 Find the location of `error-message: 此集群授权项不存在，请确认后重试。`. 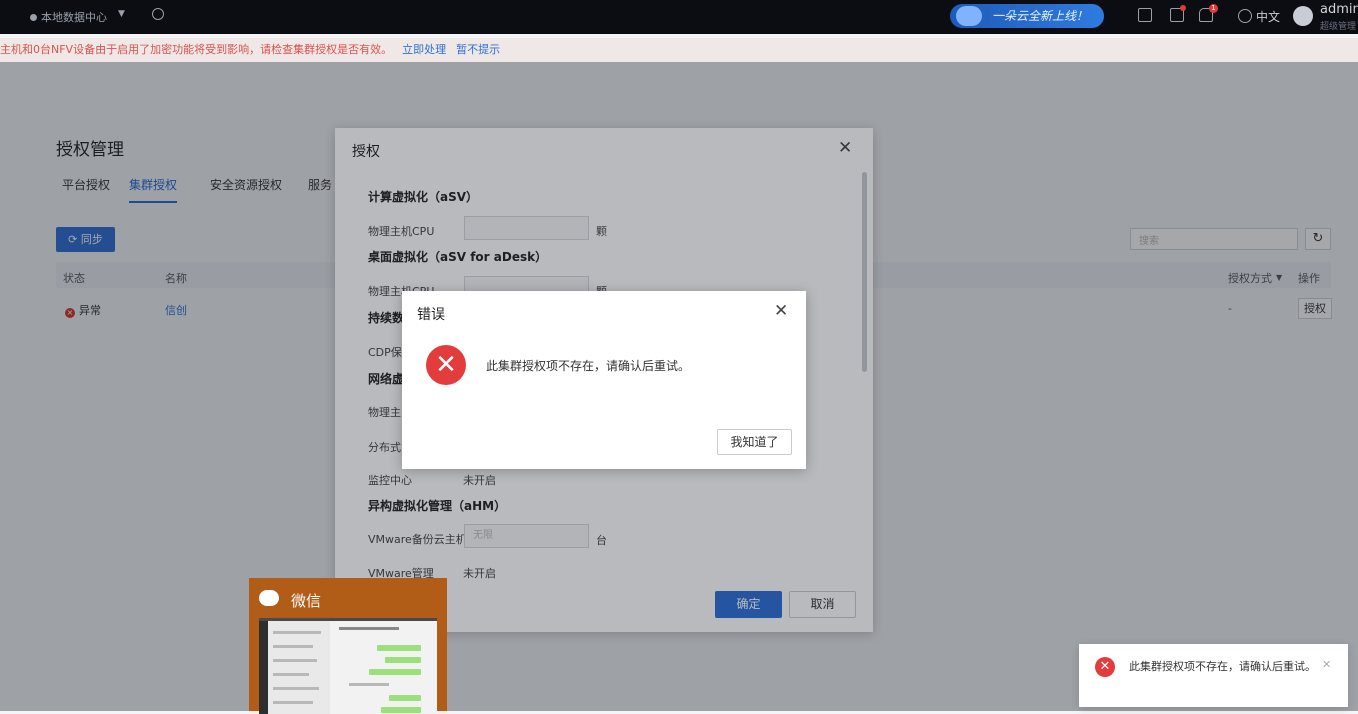

error-message: 此集群授权项不存在，请确认后重试。 is located at coordinates (588, 366).